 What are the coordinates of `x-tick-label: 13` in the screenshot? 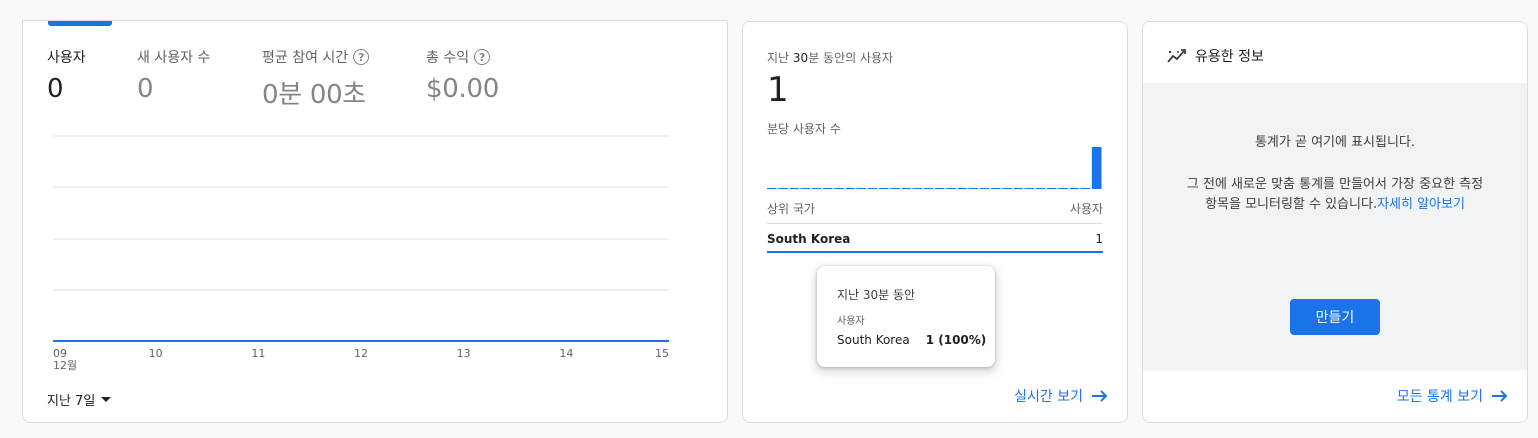 It's located at (464, 353).